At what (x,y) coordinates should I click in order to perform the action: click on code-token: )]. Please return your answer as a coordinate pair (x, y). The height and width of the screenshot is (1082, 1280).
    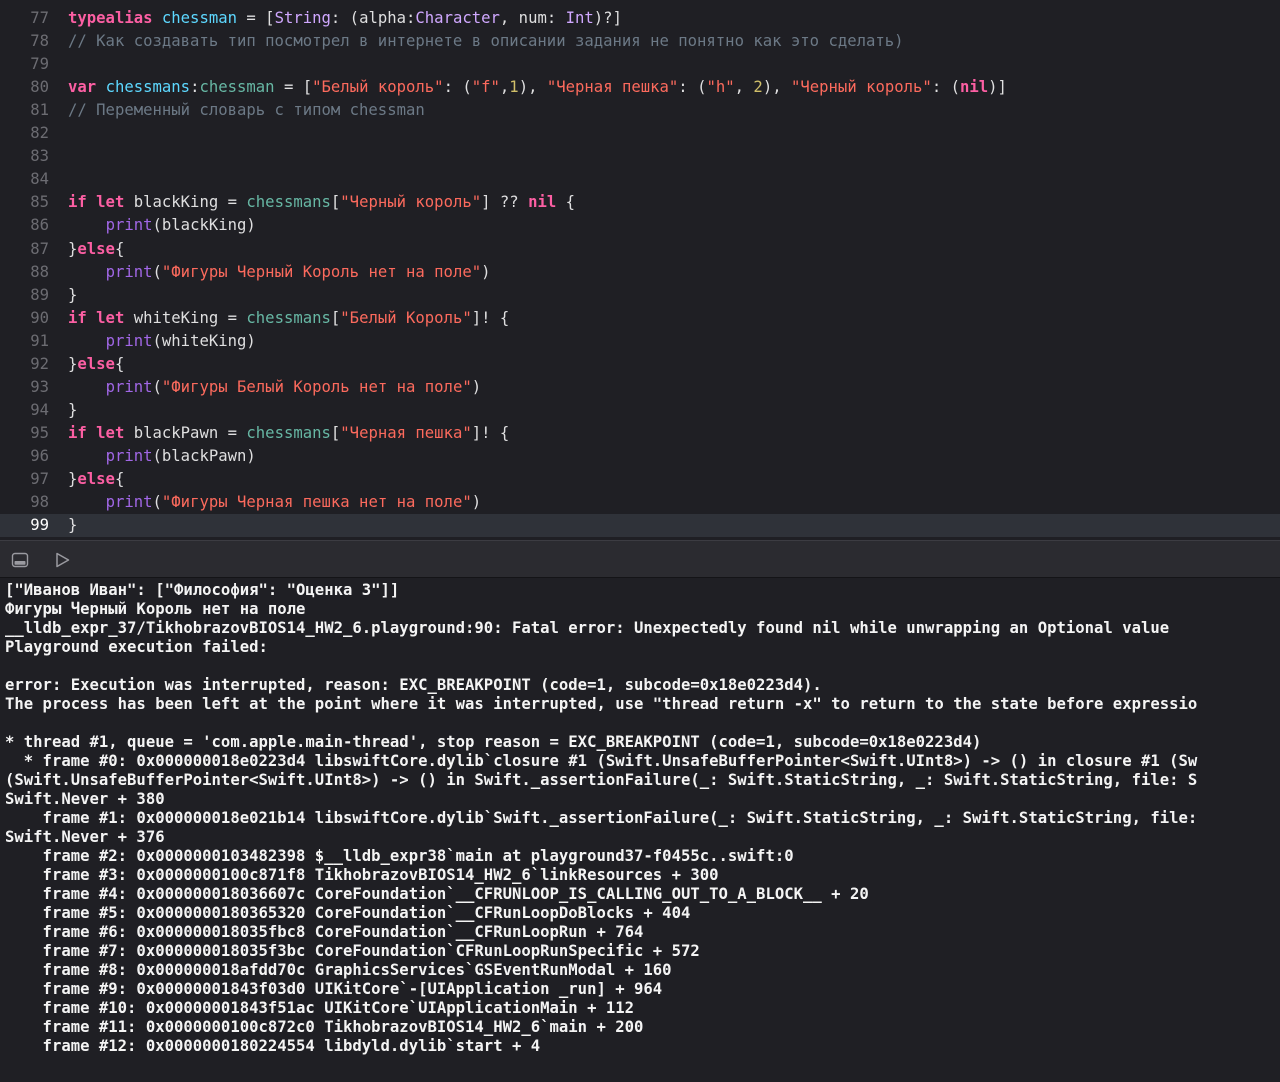
    Looking at the image, I should click on (997, 87).